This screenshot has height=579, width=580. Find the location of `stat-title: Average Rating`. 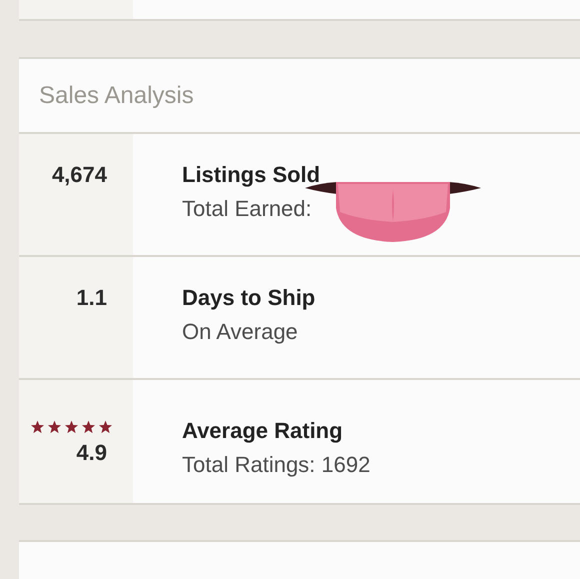

stat-title: Average Rating is located at coordinates (263, 431).